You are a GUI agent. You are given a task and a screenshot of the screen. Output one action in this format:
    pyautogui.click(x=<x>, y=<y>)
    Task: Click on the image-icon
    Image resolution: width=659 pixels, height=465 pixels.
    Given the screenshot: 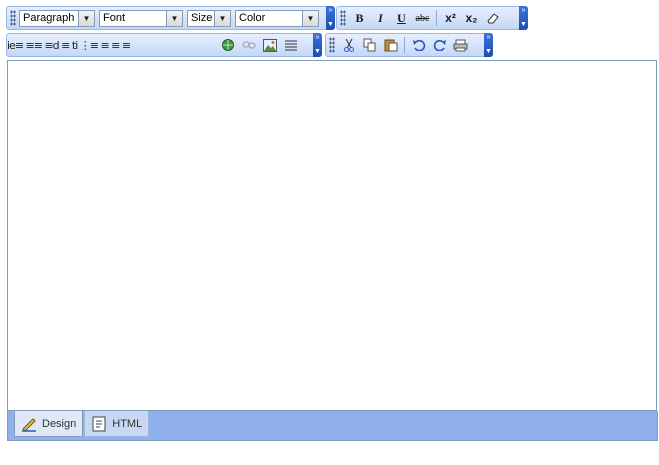 What is the action you would take?
    pyautogui.click(x=269, y=45)
    